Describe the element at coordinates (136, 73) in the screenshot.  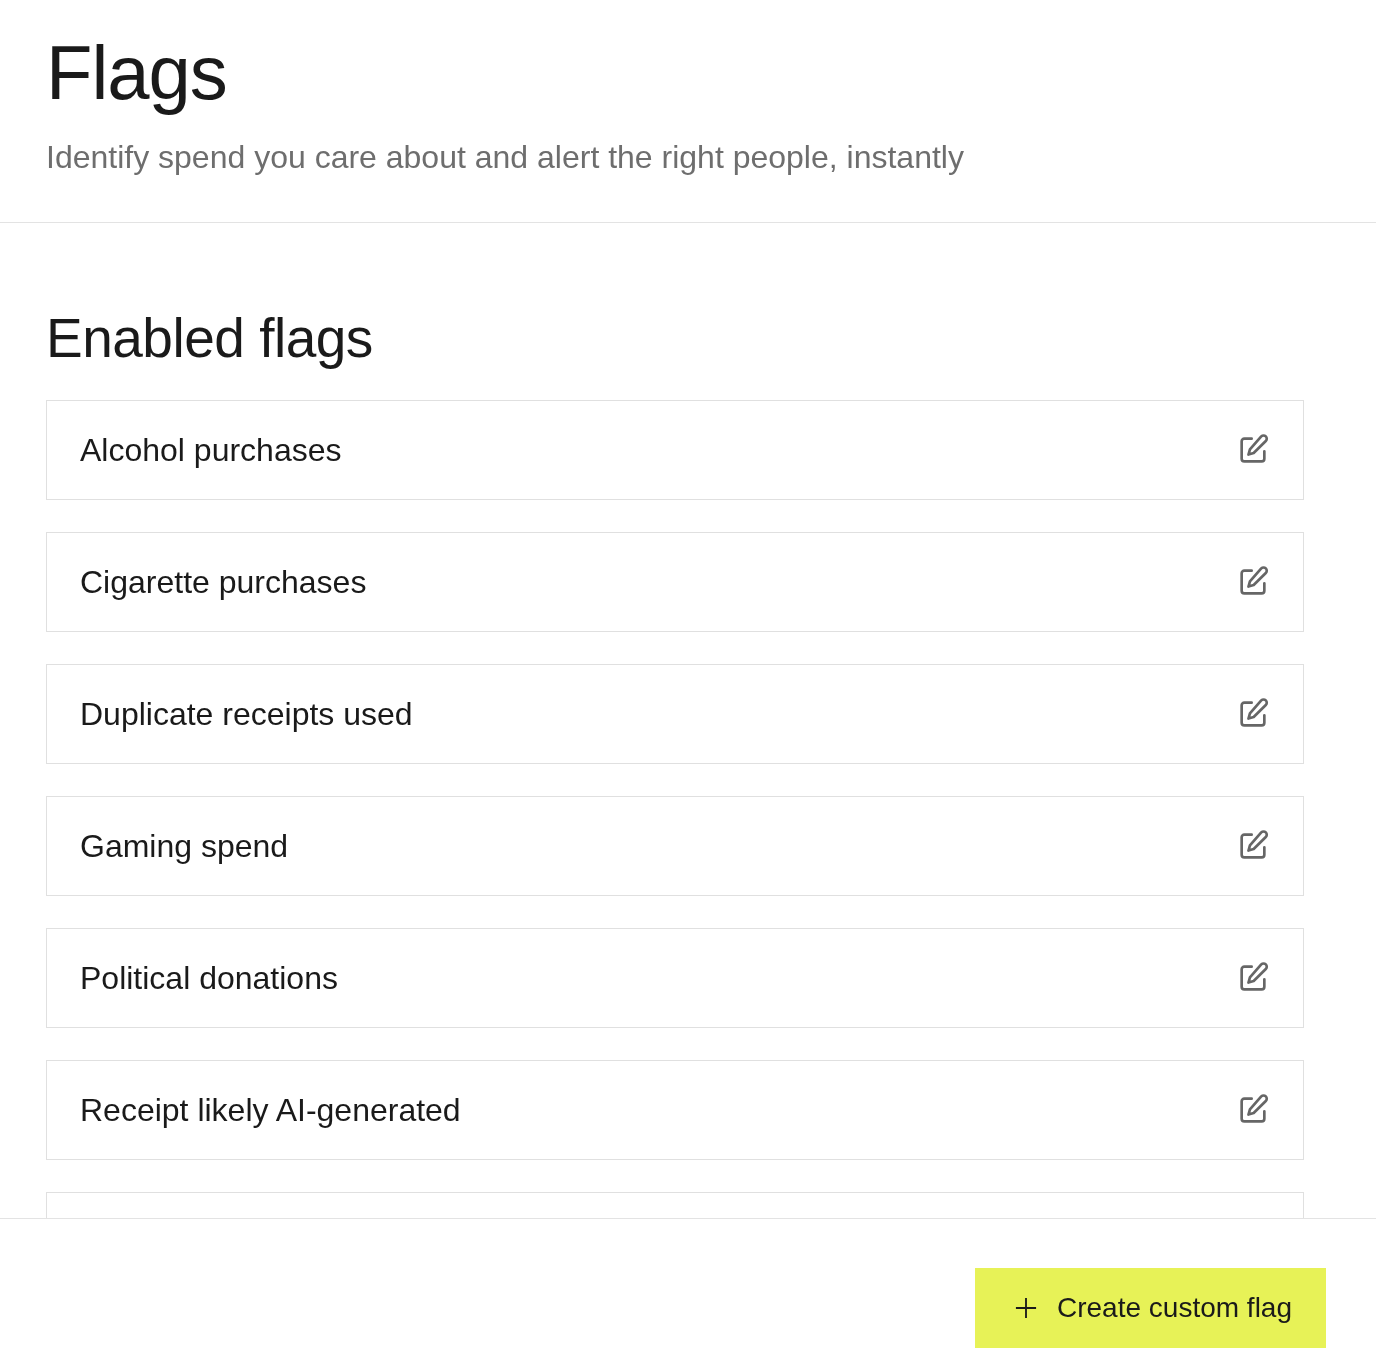
I see `page-title: Flags` at that location.